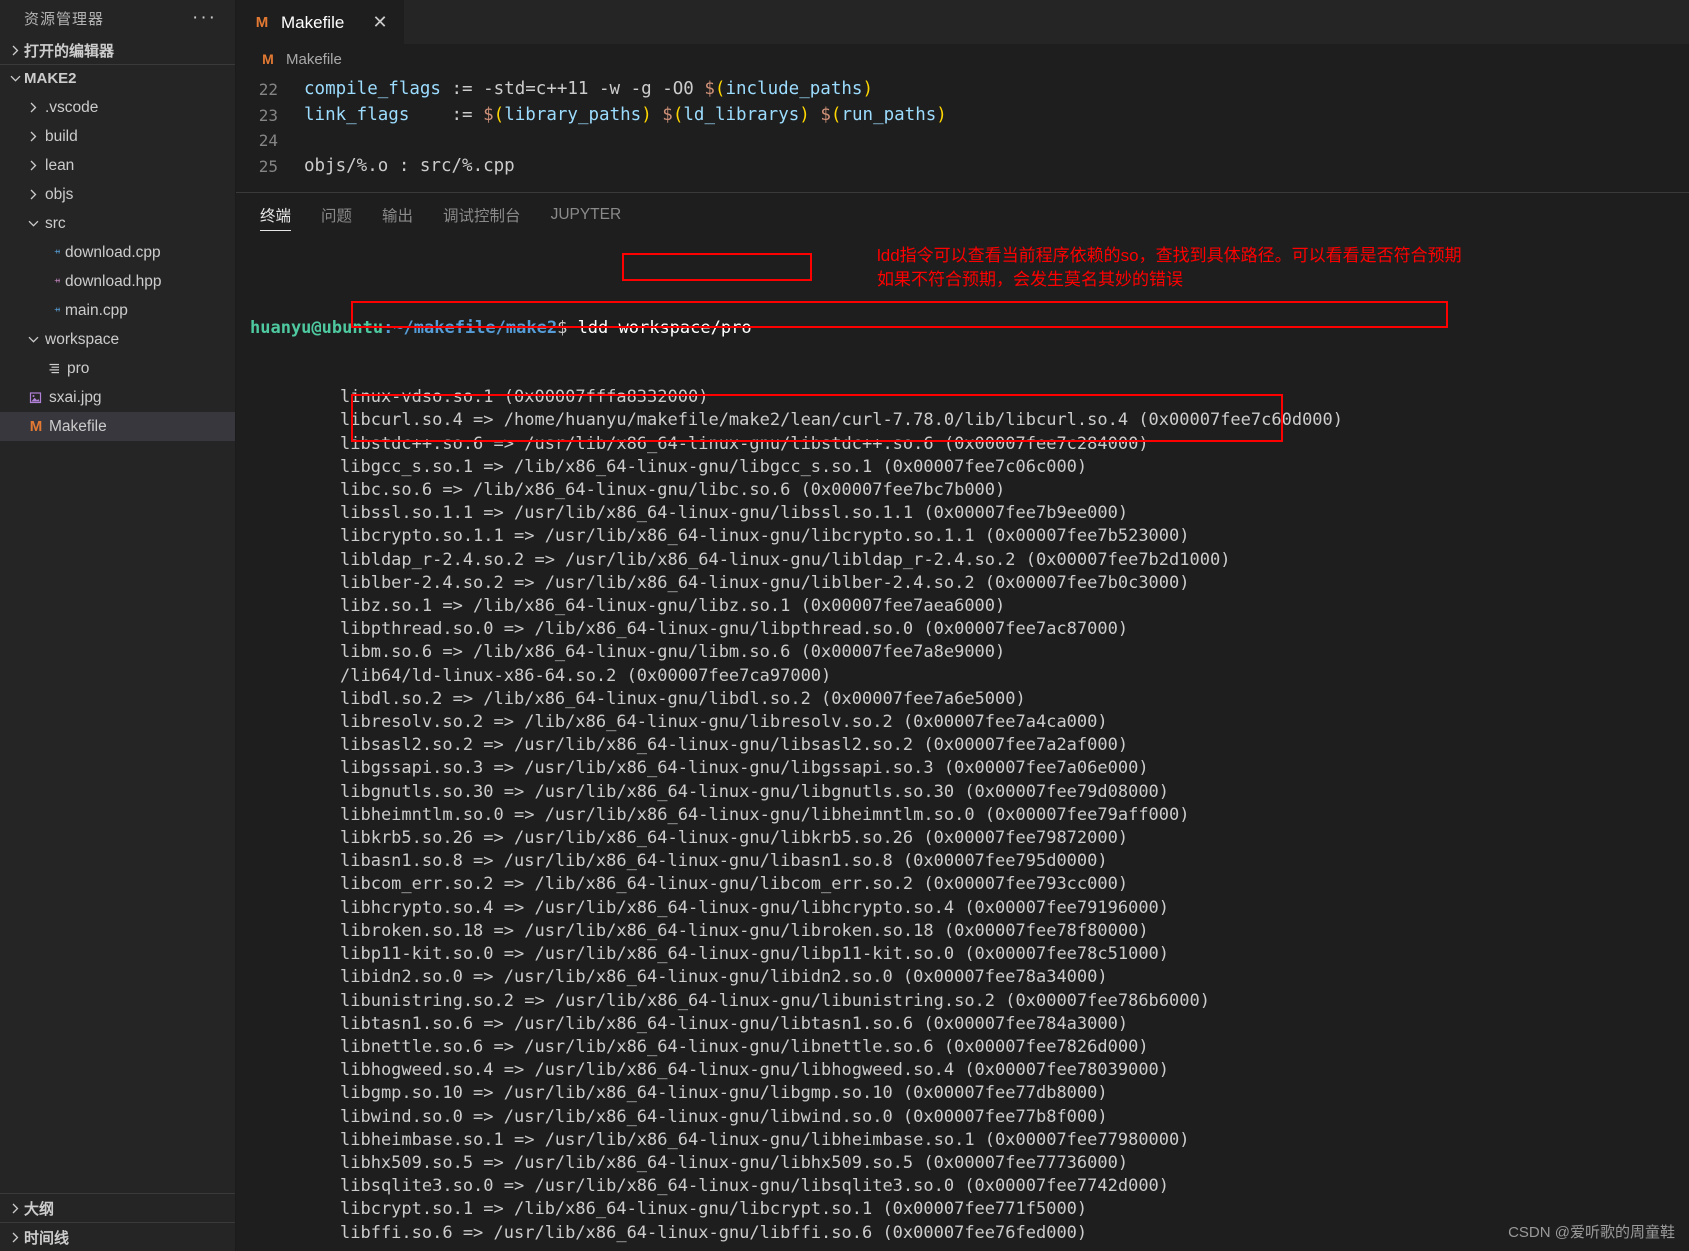 This screenshot has width=1689, height=1251. What do you see at coordinates (962, 22) in the screenshot?
I see `editor-tab-bar: M Makefile ✕` at bounding box center [962, 22].